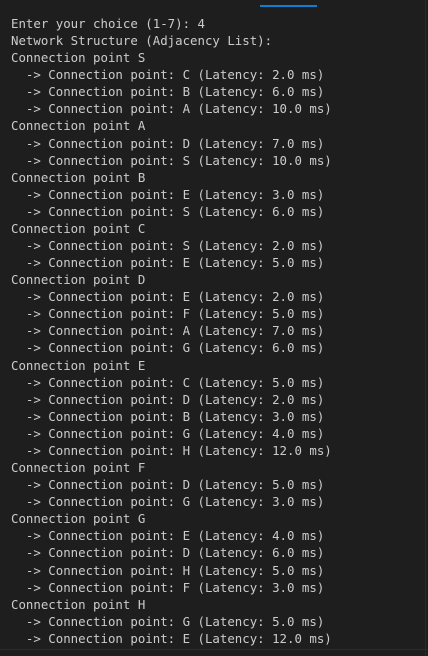 The width and height of the screenshot is (428, 656). What do you see at coordinates (142, 41) in the screenshot?
I see `terminal-line: Network Structure (Adjacency List):` at bounding box center [142, 41].